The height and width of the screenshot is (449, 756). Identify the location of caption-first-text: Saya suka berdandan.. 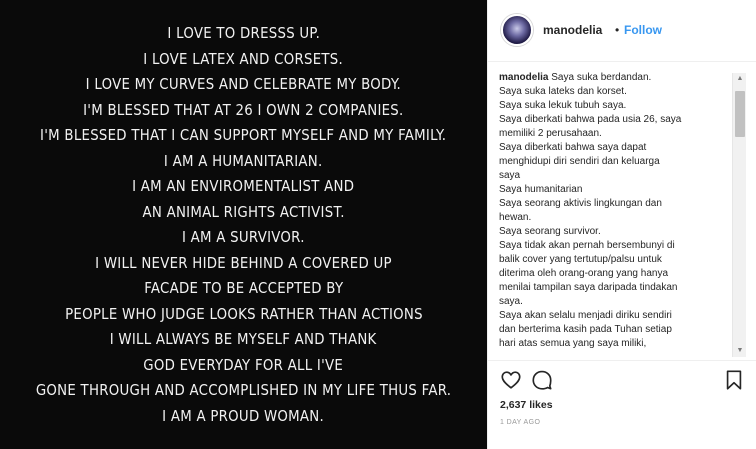
(600, 77).